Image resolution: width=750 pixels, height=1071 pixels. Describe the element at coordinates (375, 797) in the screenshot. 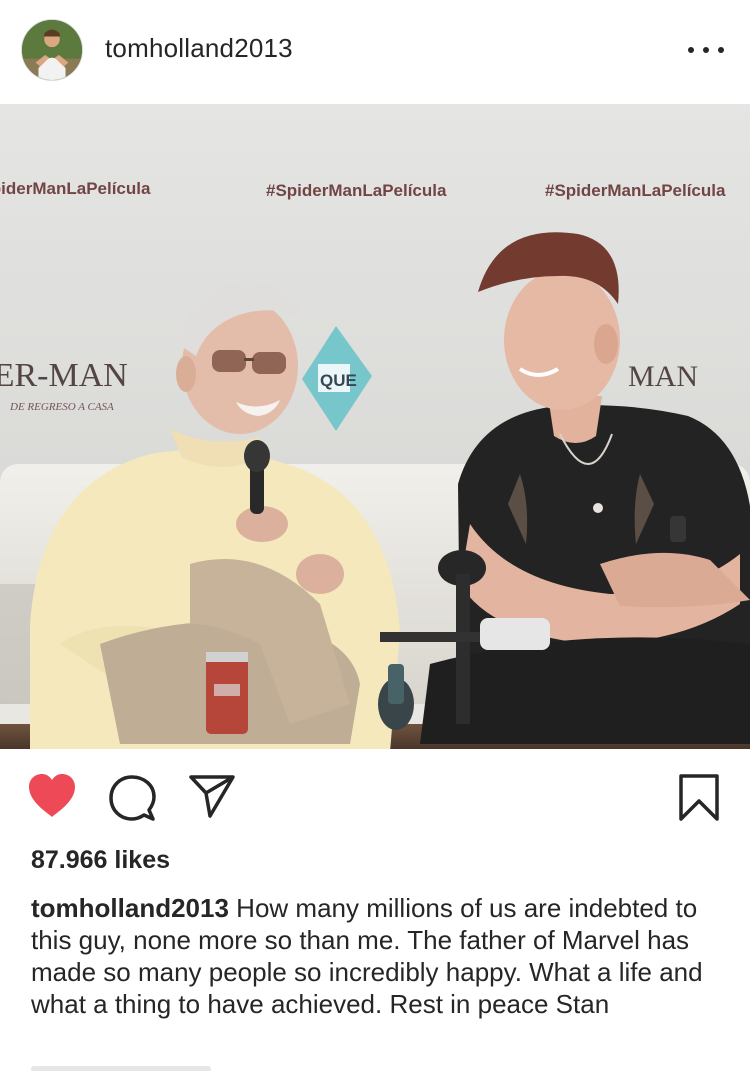

I see `action-bar` at that location.